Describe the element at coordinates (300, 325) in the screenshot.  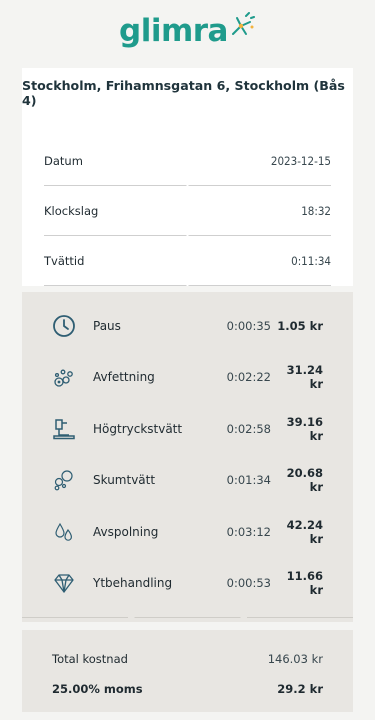
I see `service-cost: 1.05 kr` at that location.